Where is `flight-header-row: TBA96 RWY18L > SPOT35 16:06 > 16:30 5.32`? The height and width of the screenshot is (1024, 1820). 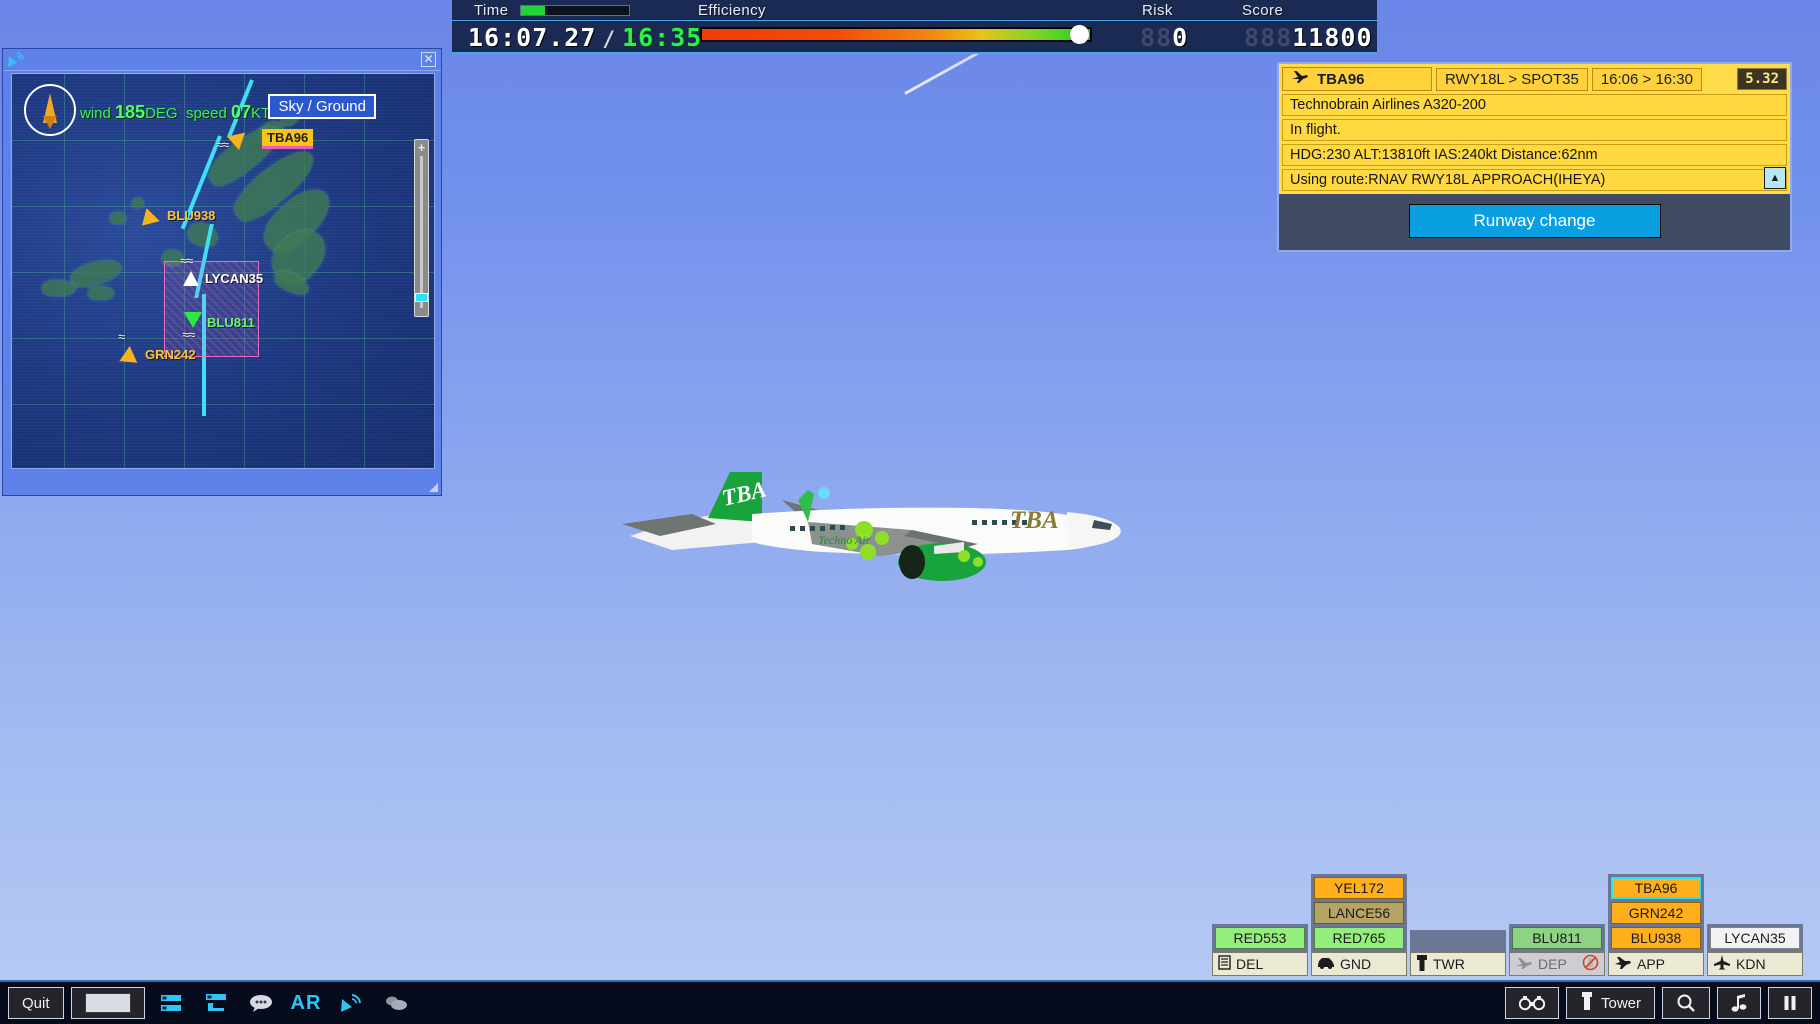
flight-header-row: TBA96 RWY18L > SPOT35 16:06 > 16:30 5.32 is located at coordinates (1534, 79).